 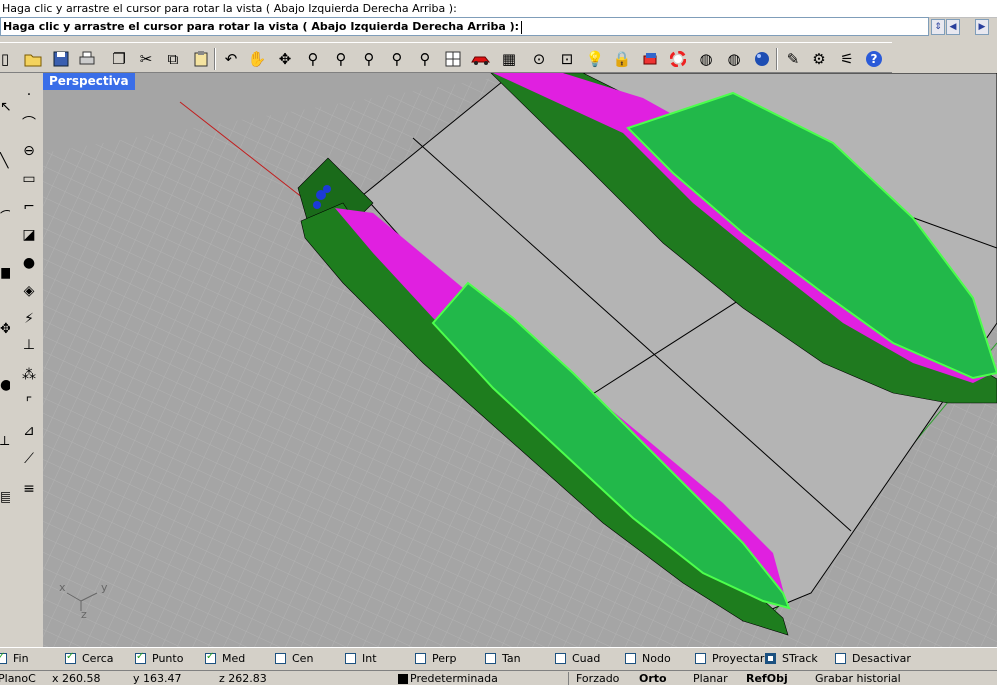 I want to click on viewports-icon, so click(x=453, y=59).